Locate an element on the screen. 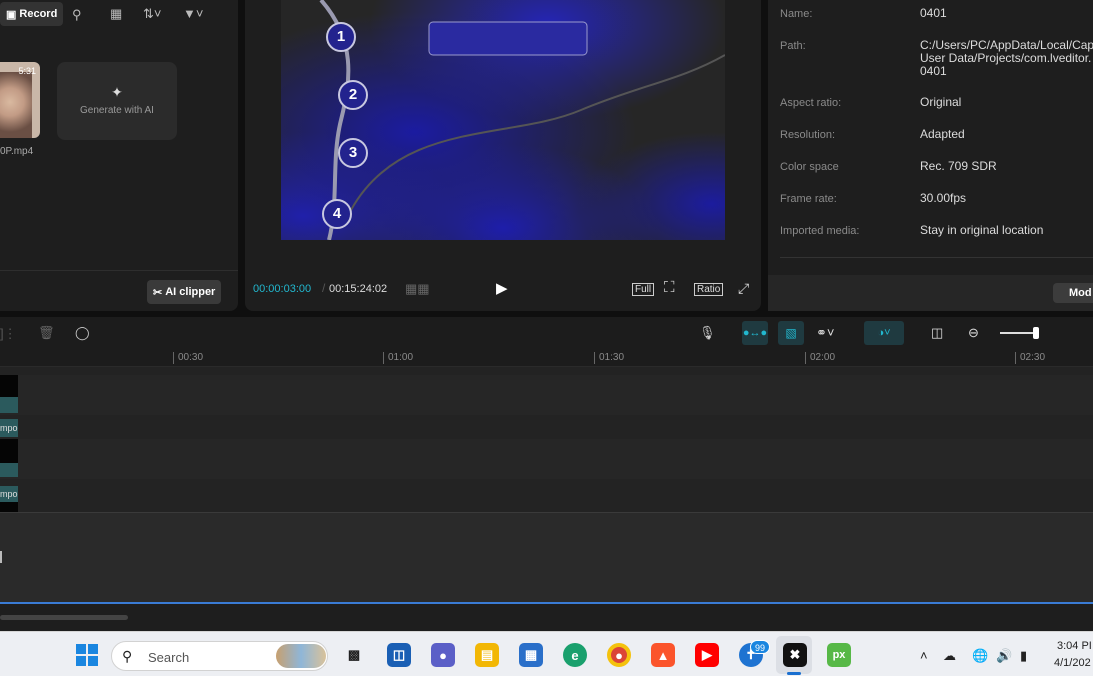 This screenshot has width=1093, height=676. filter-icon: ▼˅ is located at coordinates (193, 13).